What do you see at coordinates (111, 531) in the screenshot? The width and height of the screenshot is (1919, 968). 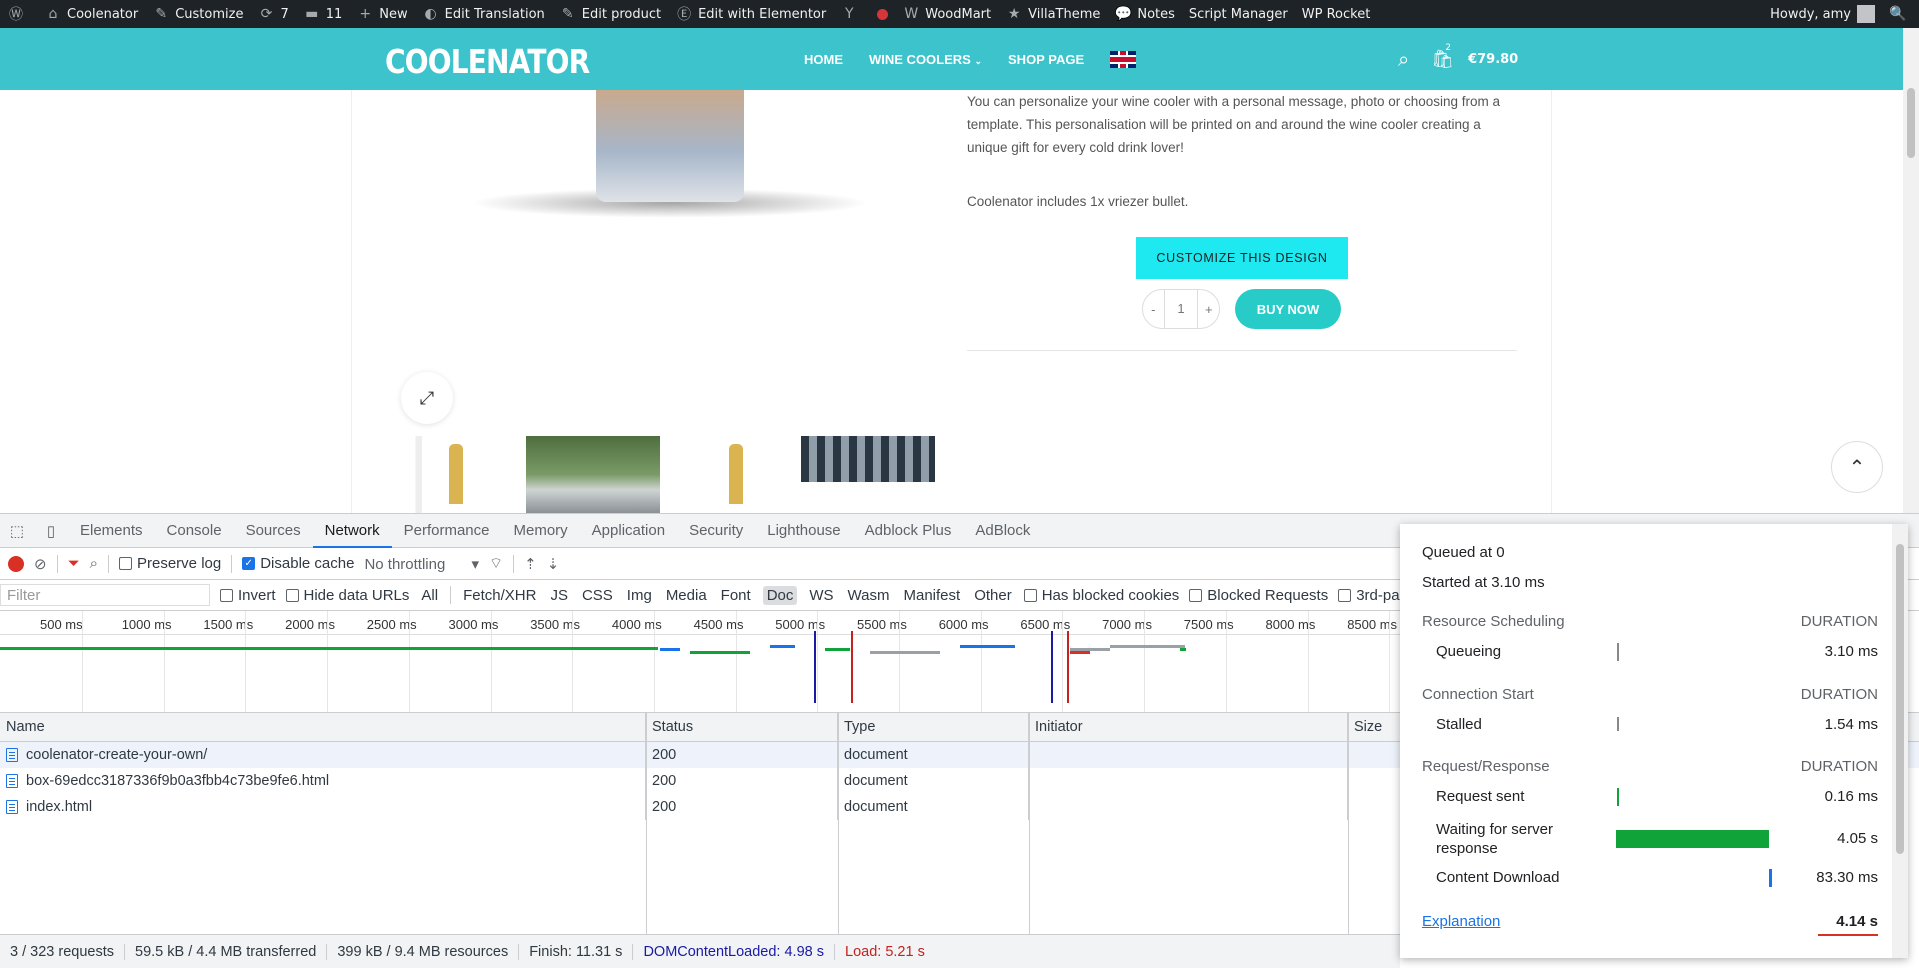 I see `tab-elements: Elements` at bounding box center [111, 531].